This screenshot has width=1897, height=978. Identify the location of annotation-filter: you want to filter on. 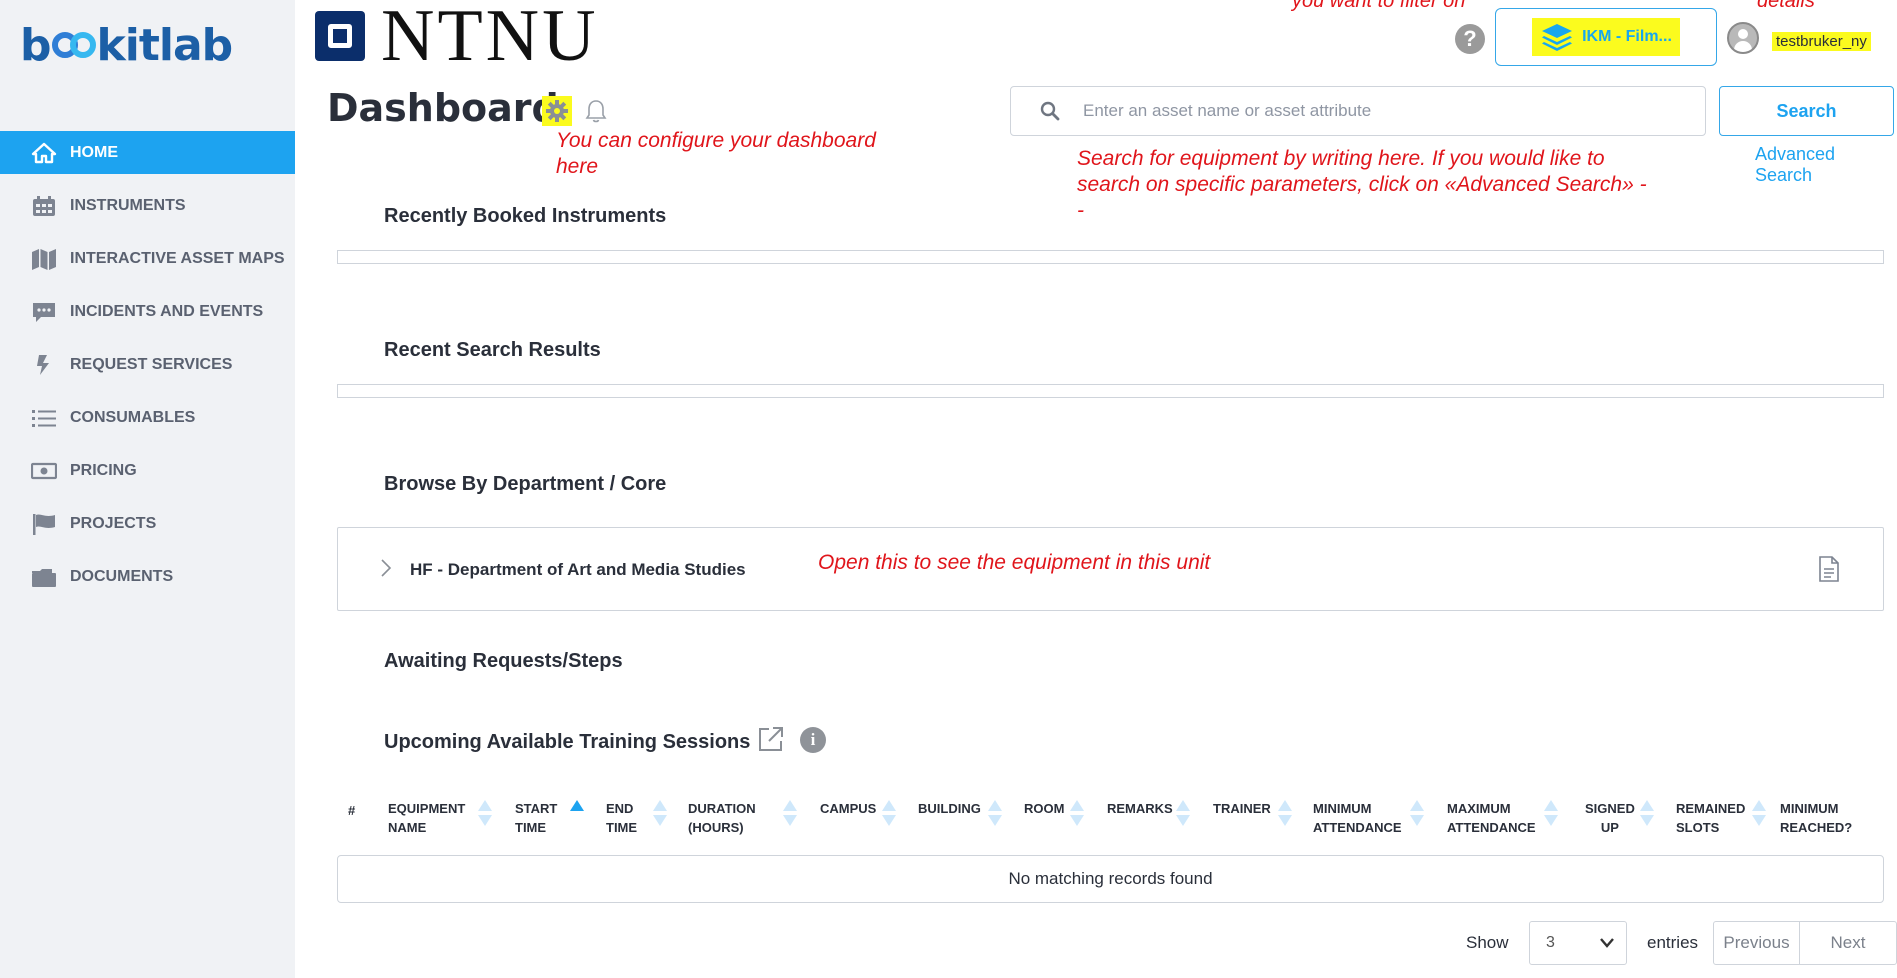
(1379, 6).